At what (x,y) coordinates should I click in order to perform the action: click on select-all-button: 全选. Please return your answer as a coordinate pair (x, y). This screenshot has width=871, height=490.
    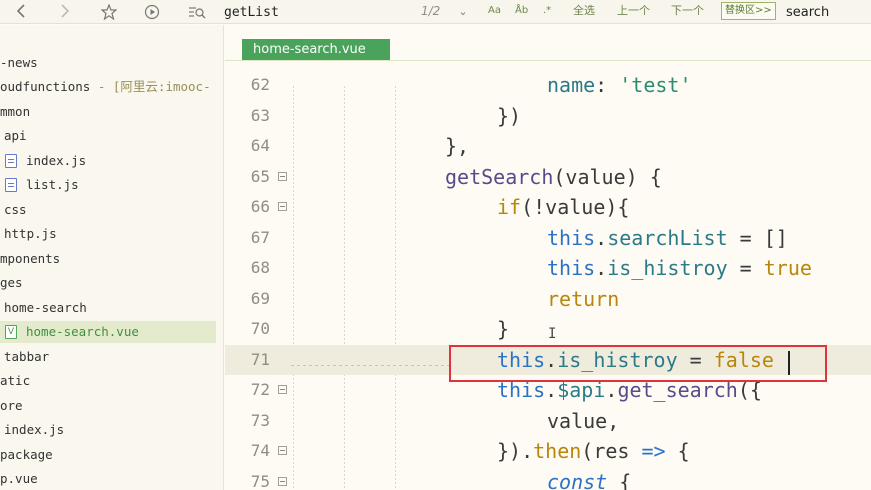
    Looking at the image, I should click on (584, 12).